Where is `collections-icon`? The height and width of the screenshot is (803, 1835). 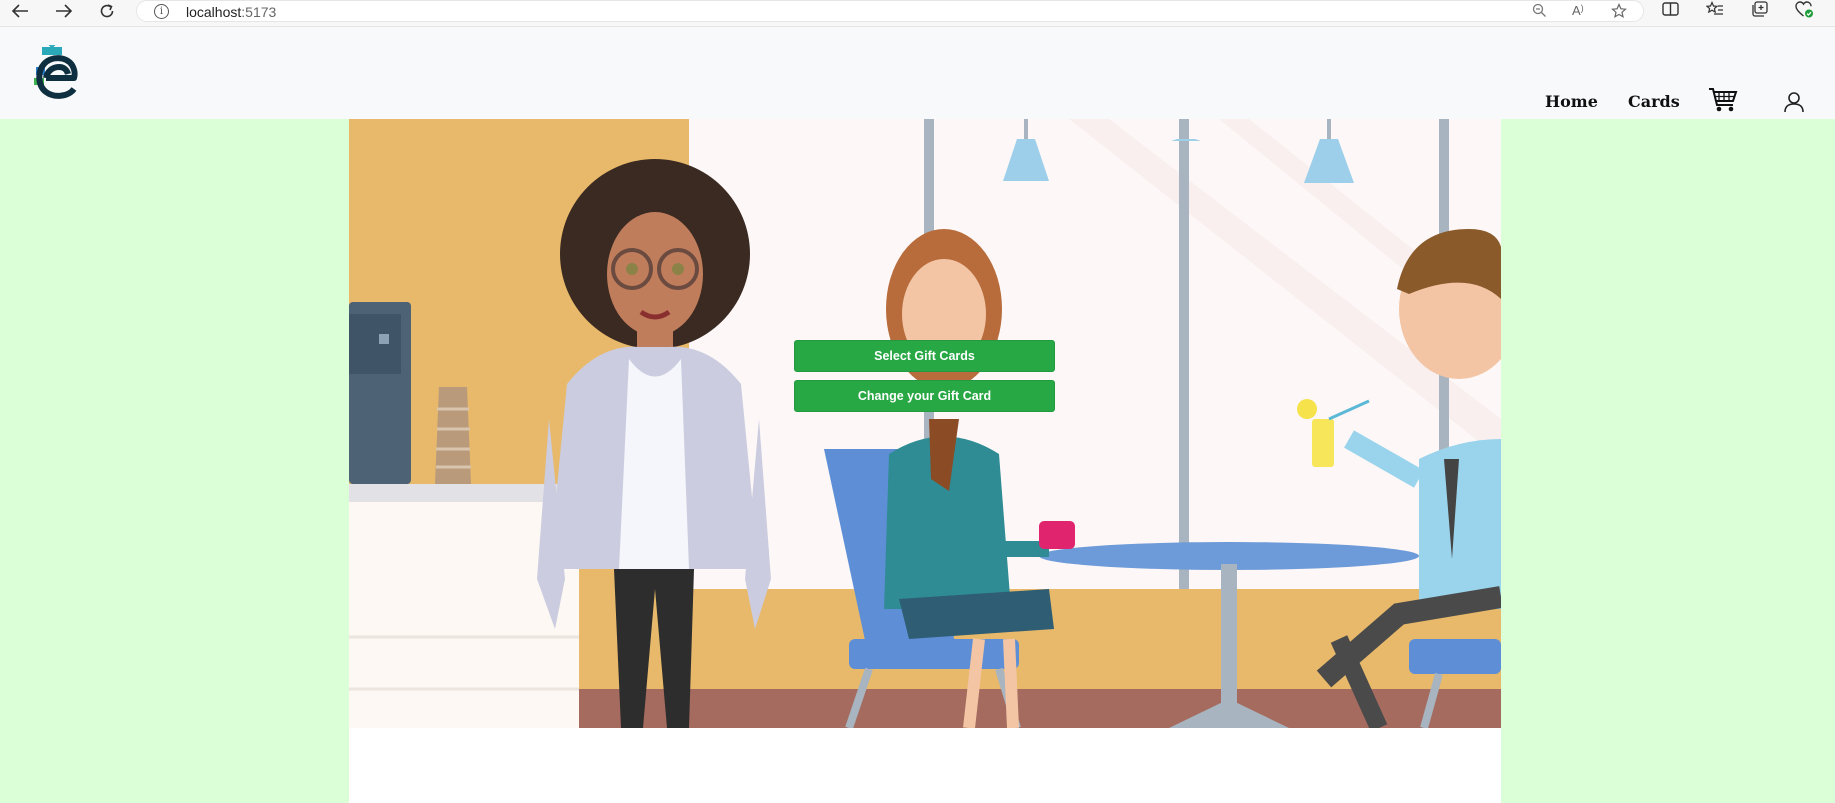
collections-icon is located at coordinates (1759, 11).